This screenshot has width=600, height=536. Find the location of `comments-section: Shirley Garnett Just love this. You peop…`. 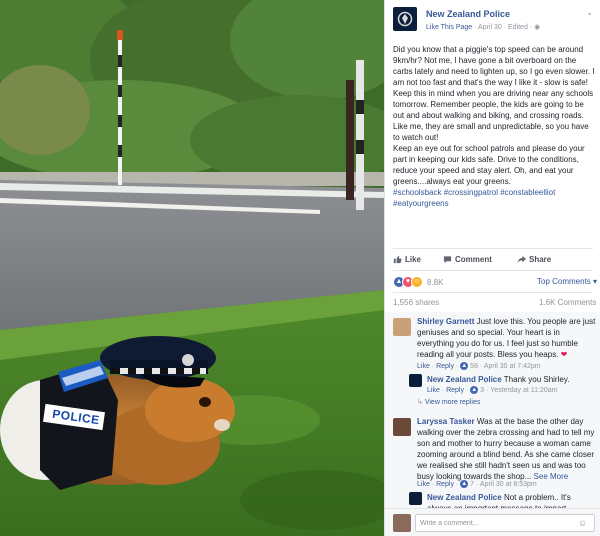

comments-section: Shirley Garnett Just love this. You peop… is located at coordinates (492, 410).